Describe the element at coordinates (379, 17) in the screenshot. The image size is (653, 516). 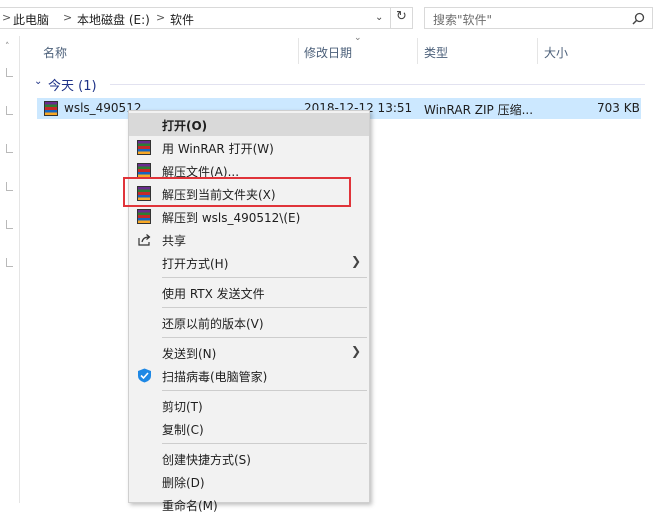
I see `chevron-down-icon: ⌄` at that location.